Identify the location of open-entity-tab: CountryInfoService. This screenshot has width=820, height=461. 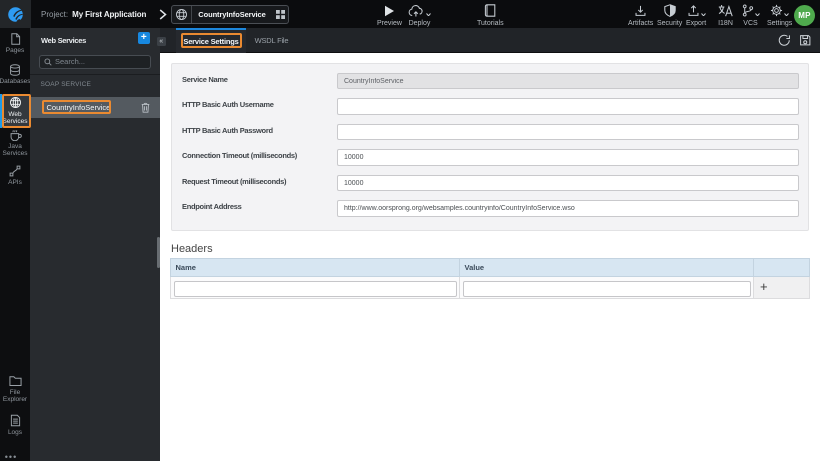
(230, 14).